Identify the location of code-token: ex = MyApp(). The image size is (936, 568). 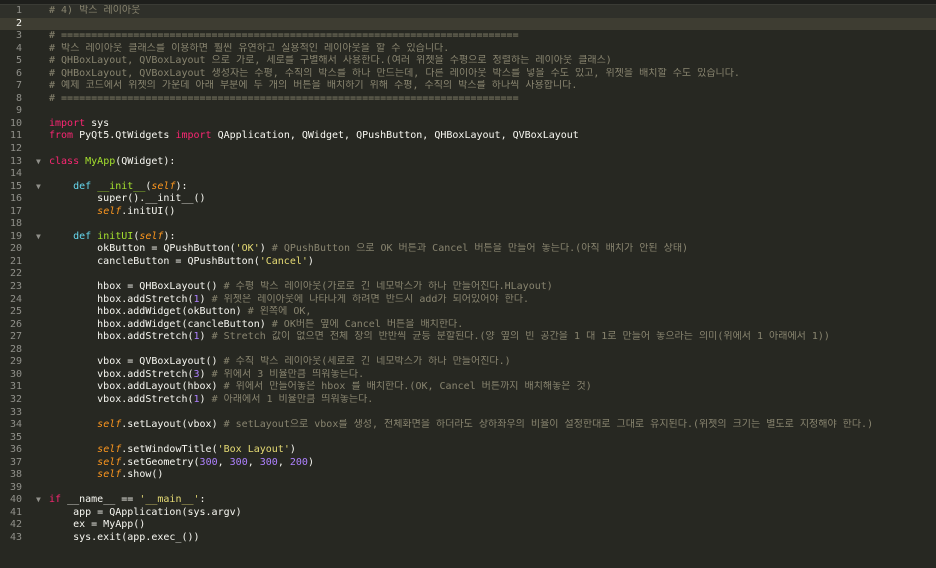
(97, 525).